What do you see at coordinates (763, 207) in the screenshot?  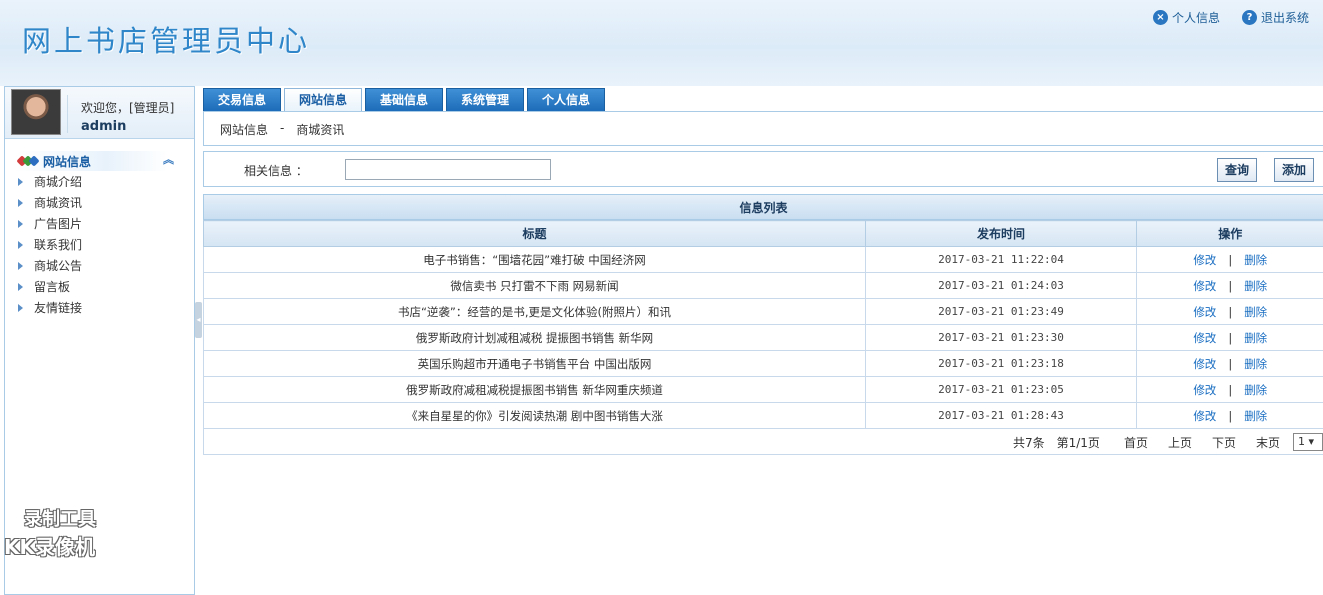 I see `list-caption: 信息列表` at bounding box center [763, 207].